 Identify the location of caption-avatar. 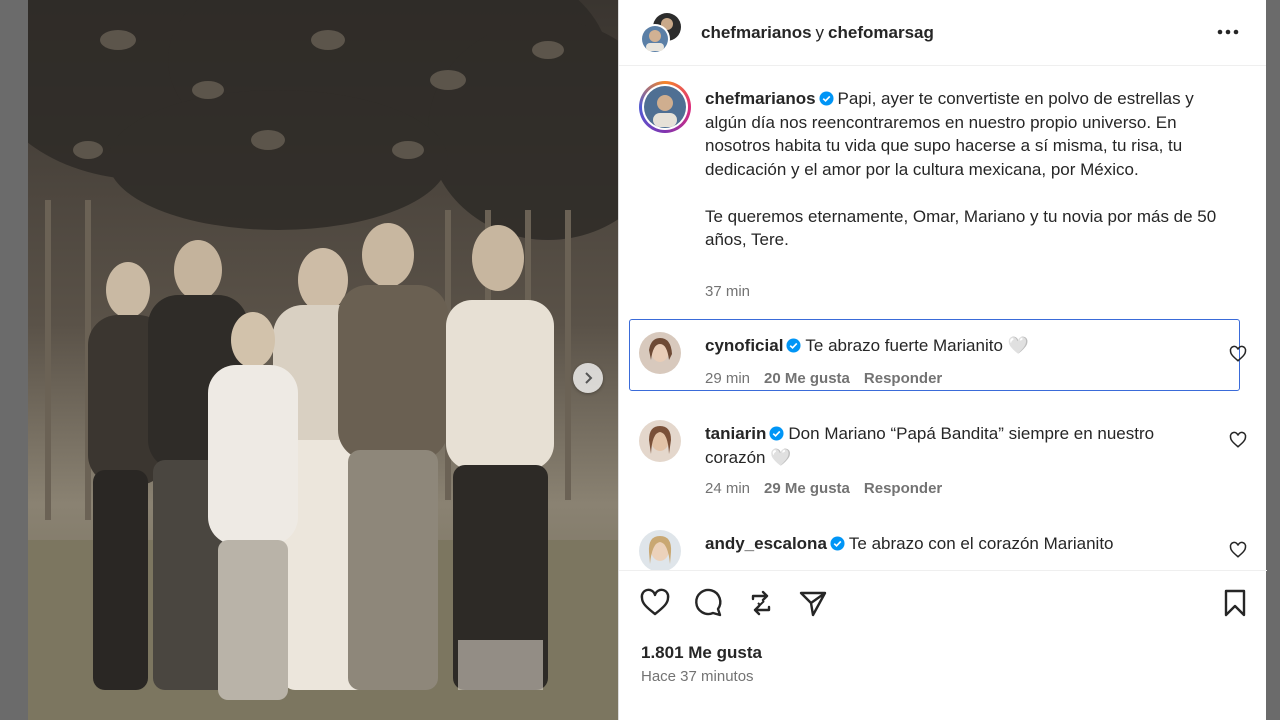
(665, 107).